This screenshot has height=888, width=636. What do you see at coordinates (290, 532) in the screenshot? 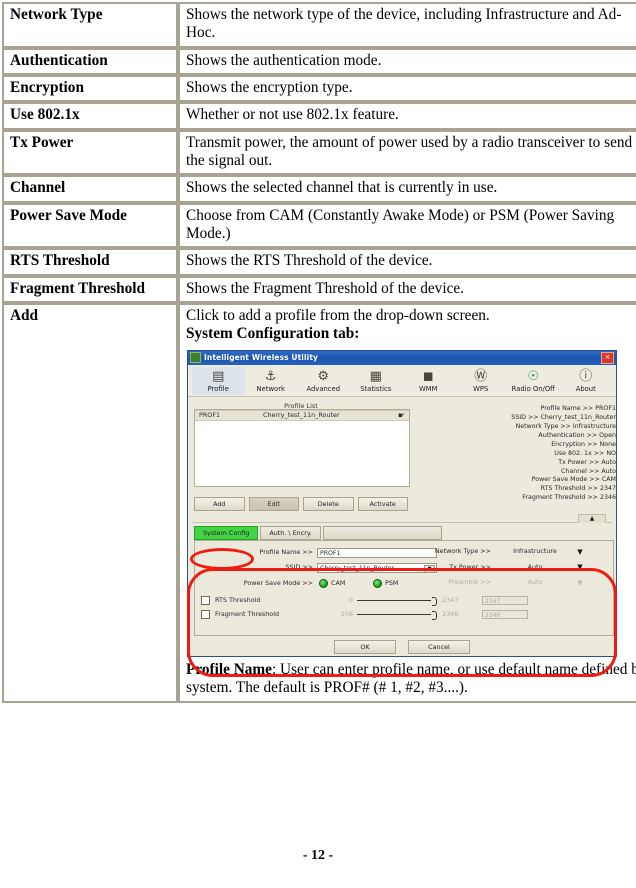
I see `tab-auth-encry: Auth. \ Encry.` at bounding box center [290, 532].